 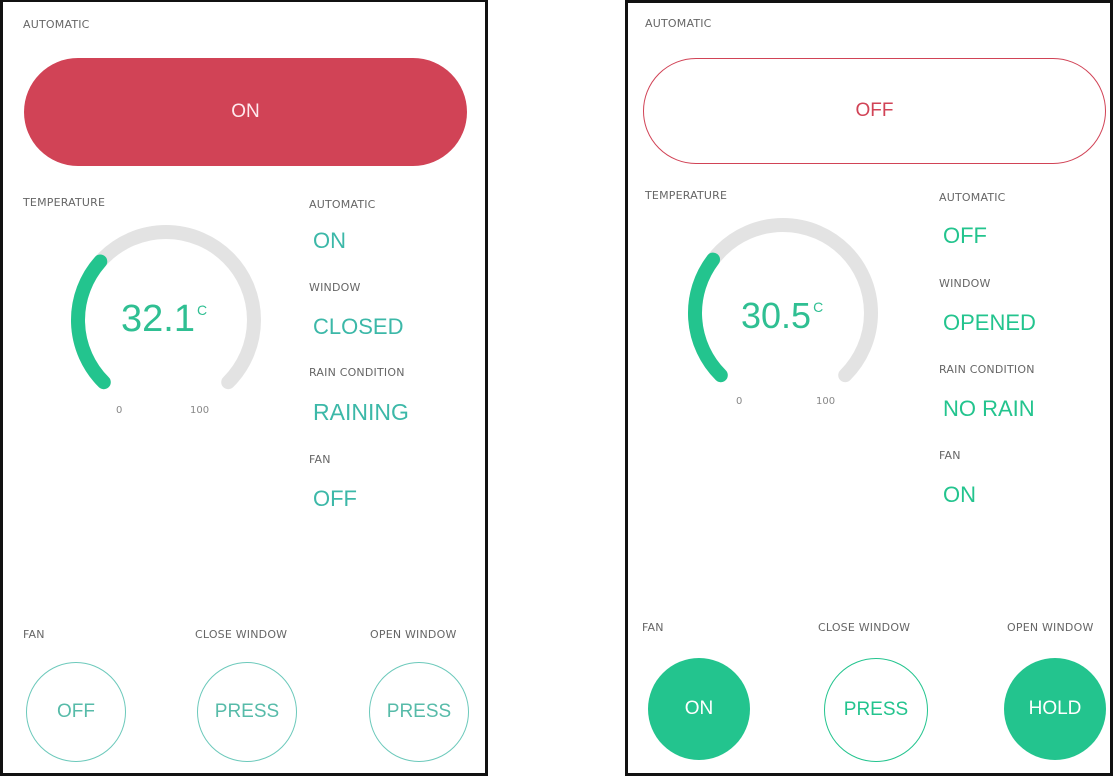 I want to click on status-automatic-value: ON, so click(x=329, y=240).